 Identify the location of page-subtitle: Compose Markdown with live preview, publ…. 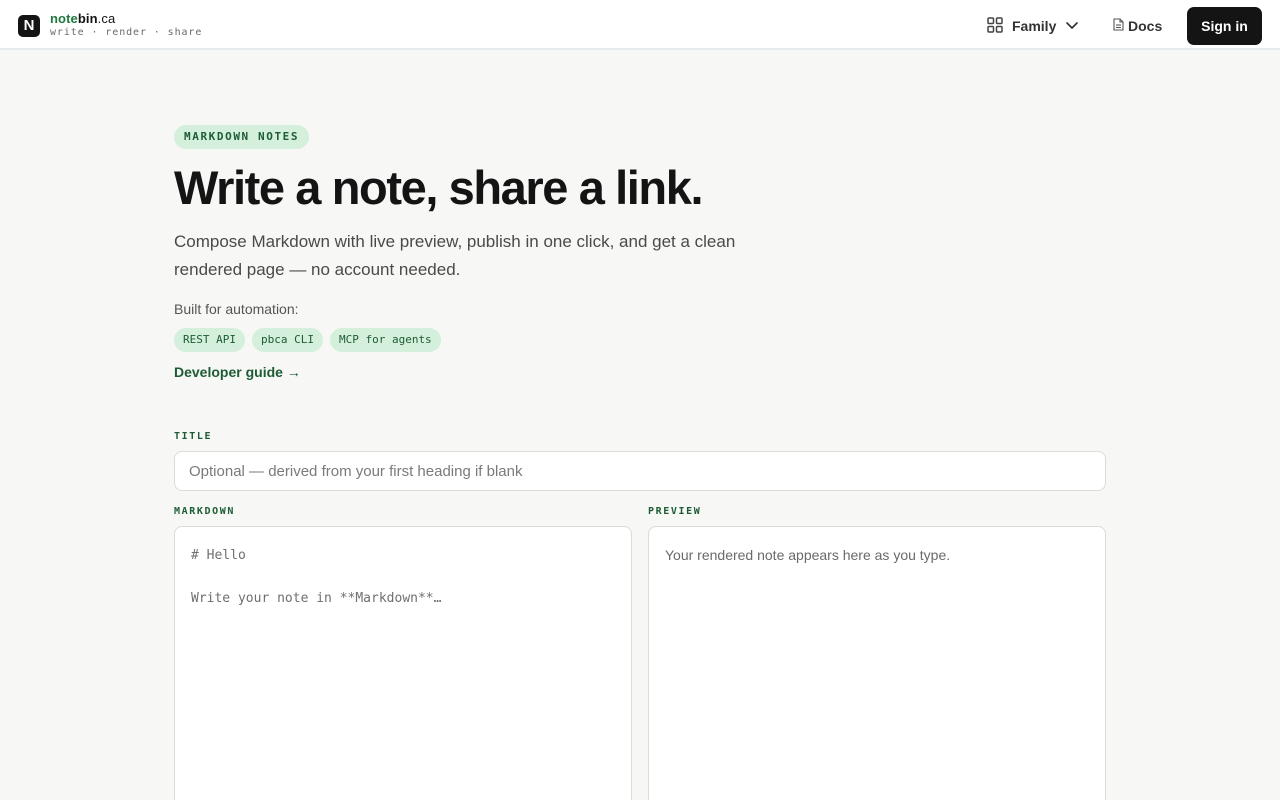
(455, 255).